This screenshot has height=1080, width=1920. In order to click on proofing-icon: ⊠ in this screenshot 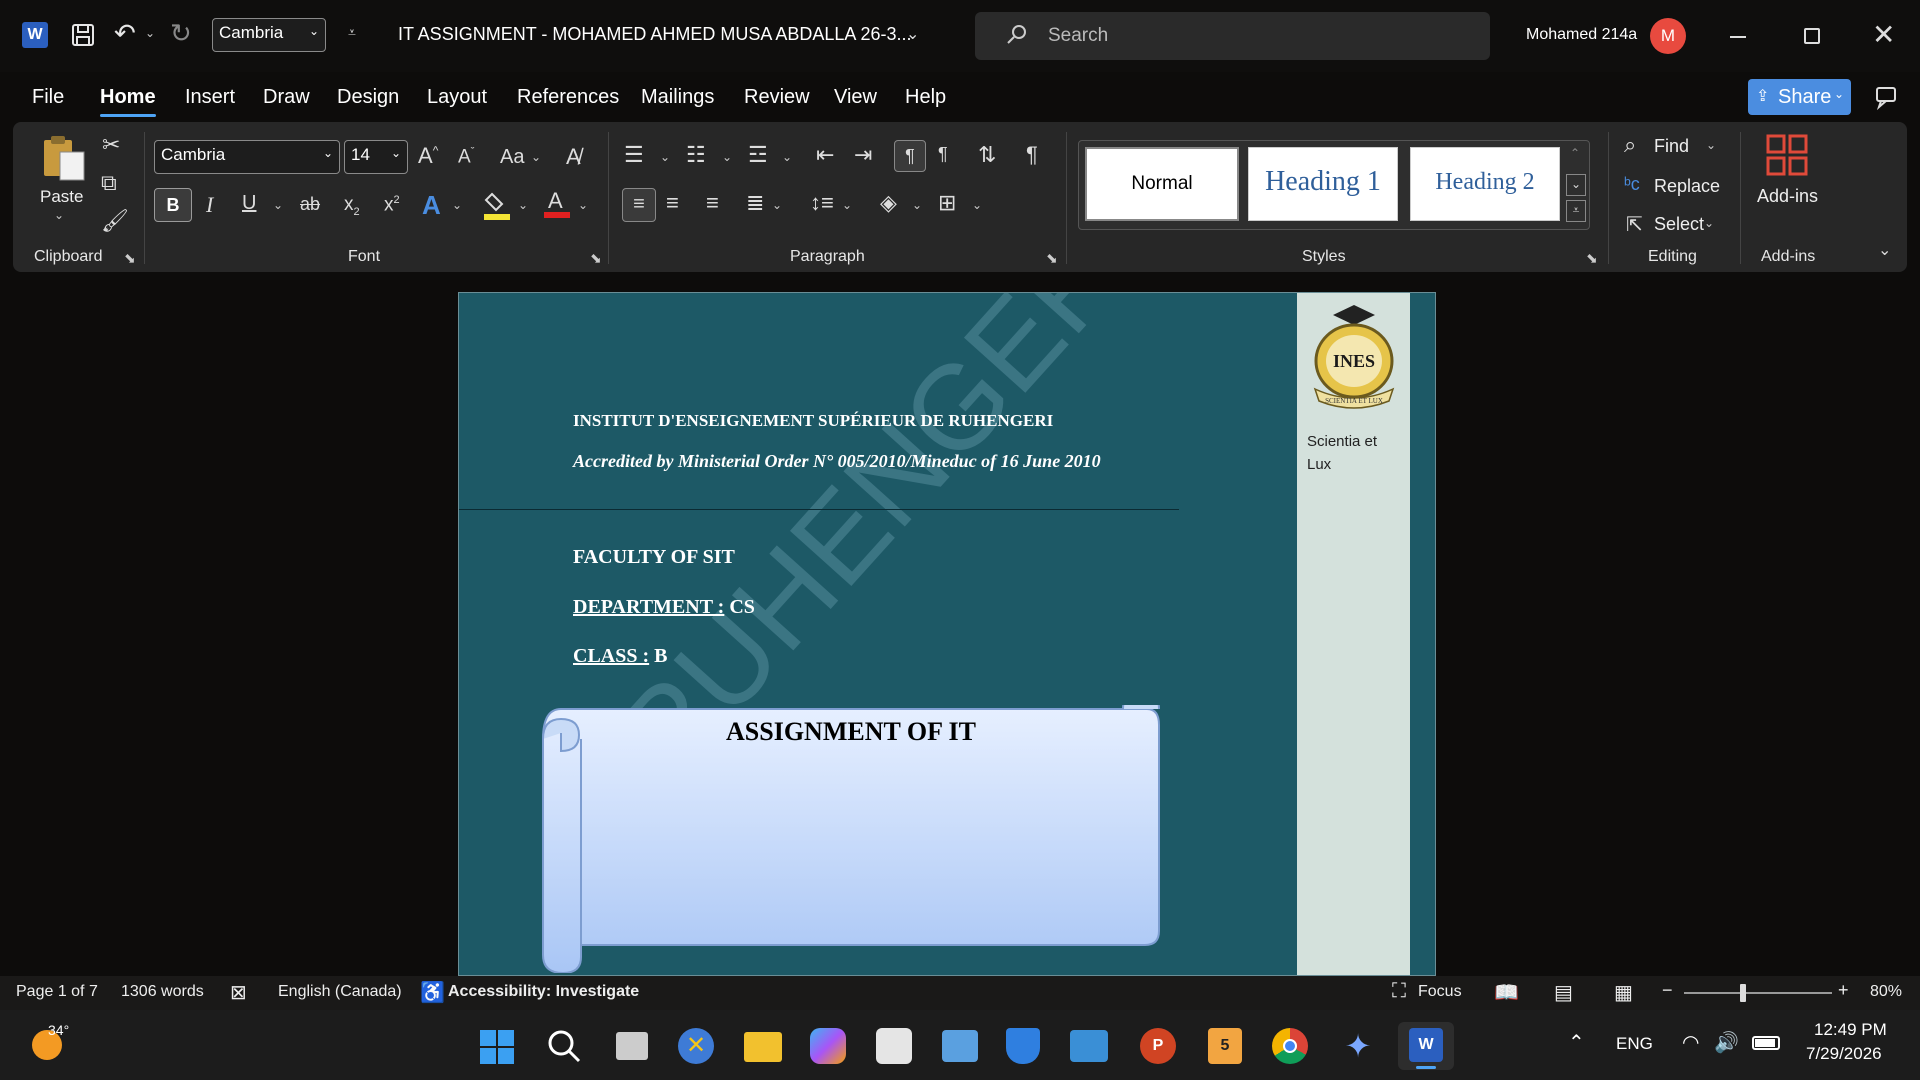, I will do `click(238, 992)`.